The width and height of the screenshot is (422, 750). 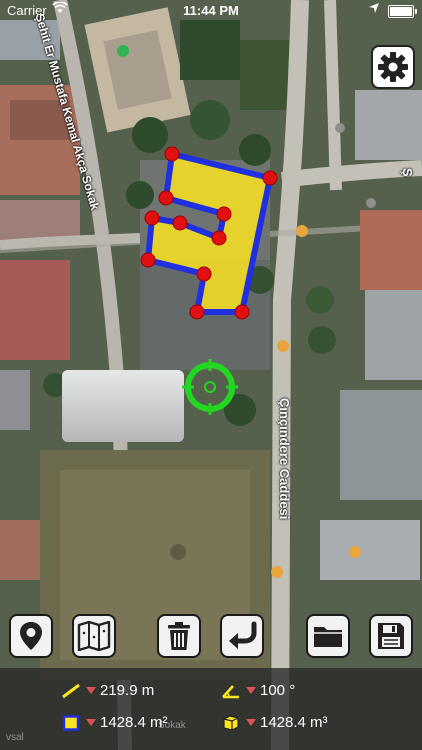 What do you see at coordinates (71, 691) in the screenshot?
I see `line-icon` at bounding box center [71, 691].